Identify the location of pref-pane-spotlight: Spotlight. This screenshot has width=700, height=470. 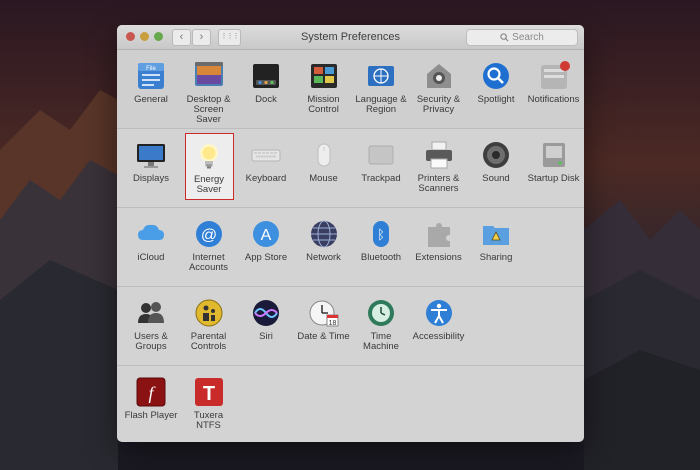
(496, 82).